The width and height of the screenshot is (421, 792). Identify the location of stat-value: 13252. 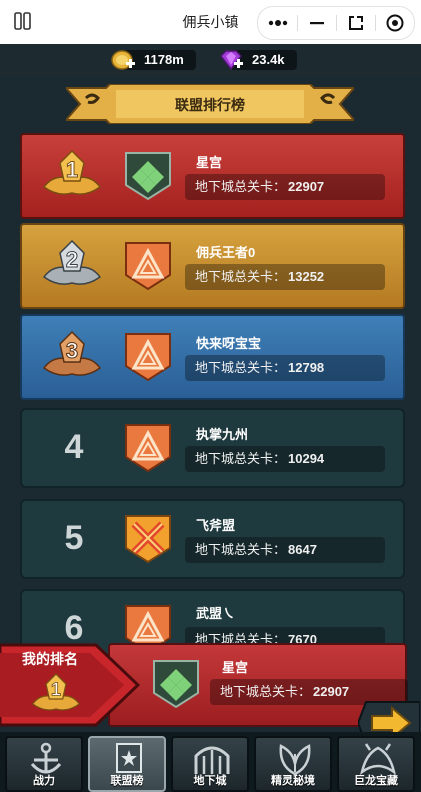
(306, 276).